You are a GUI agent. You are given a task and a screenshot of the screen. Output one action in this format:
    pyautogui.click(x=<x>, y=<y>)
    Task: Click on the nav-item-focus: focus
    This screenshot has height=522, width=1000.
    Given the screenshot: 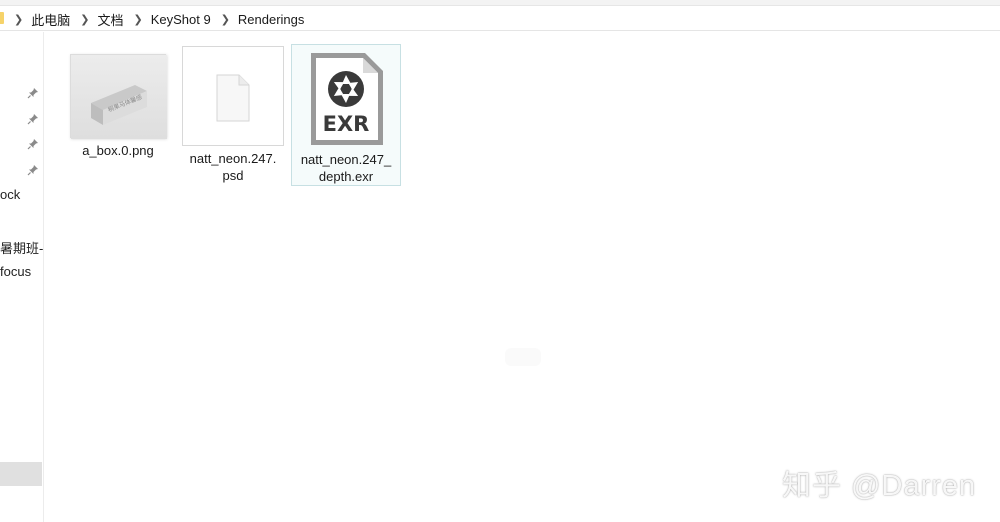 What is the action you would take?
    pyautogui.click(x=15, y=271)
    